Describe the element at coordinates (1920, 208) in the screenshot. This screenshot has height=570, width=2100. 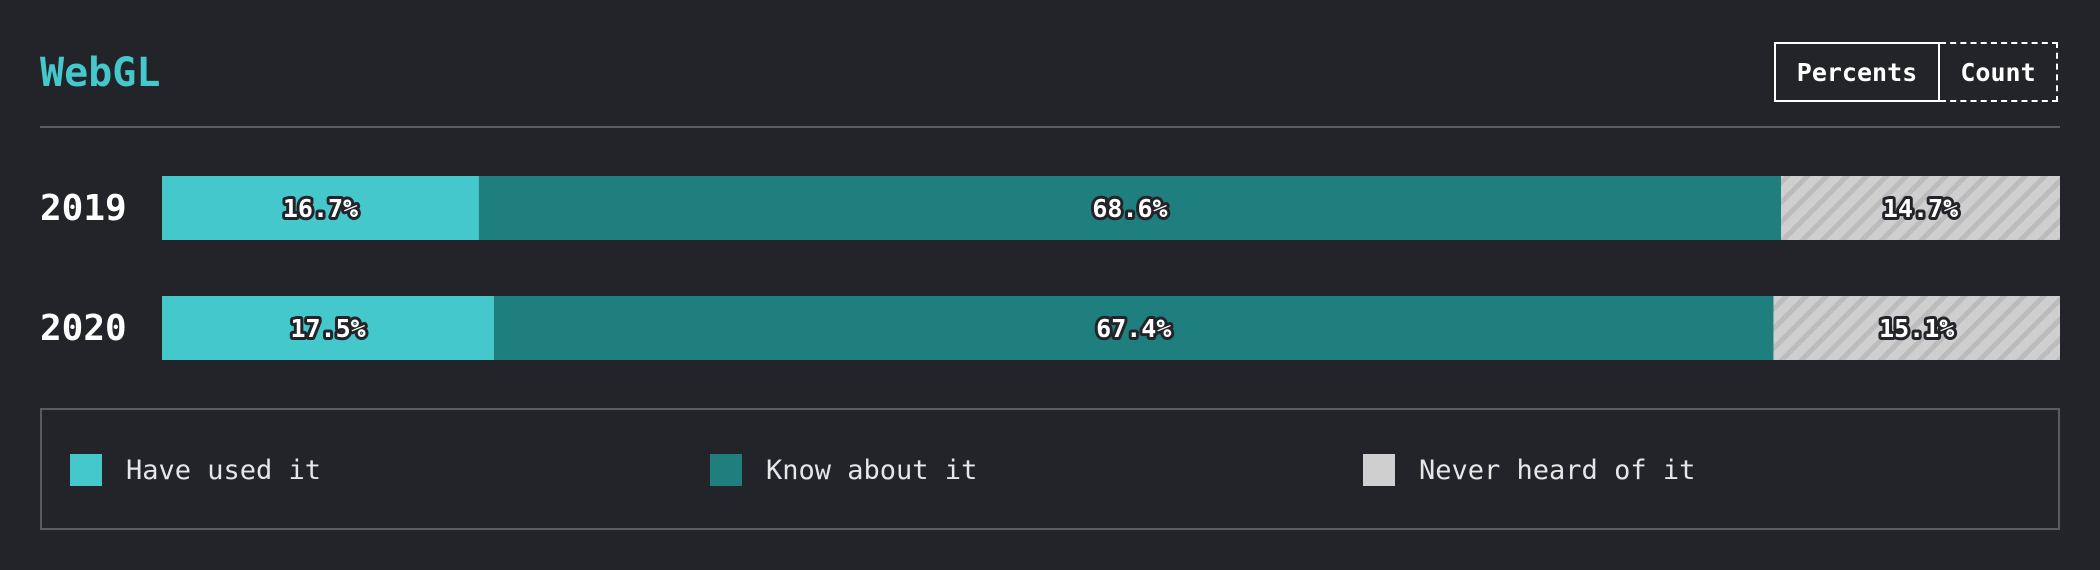
I see `data-label-never-heard-of-it-2019: 14.7%` at that location.